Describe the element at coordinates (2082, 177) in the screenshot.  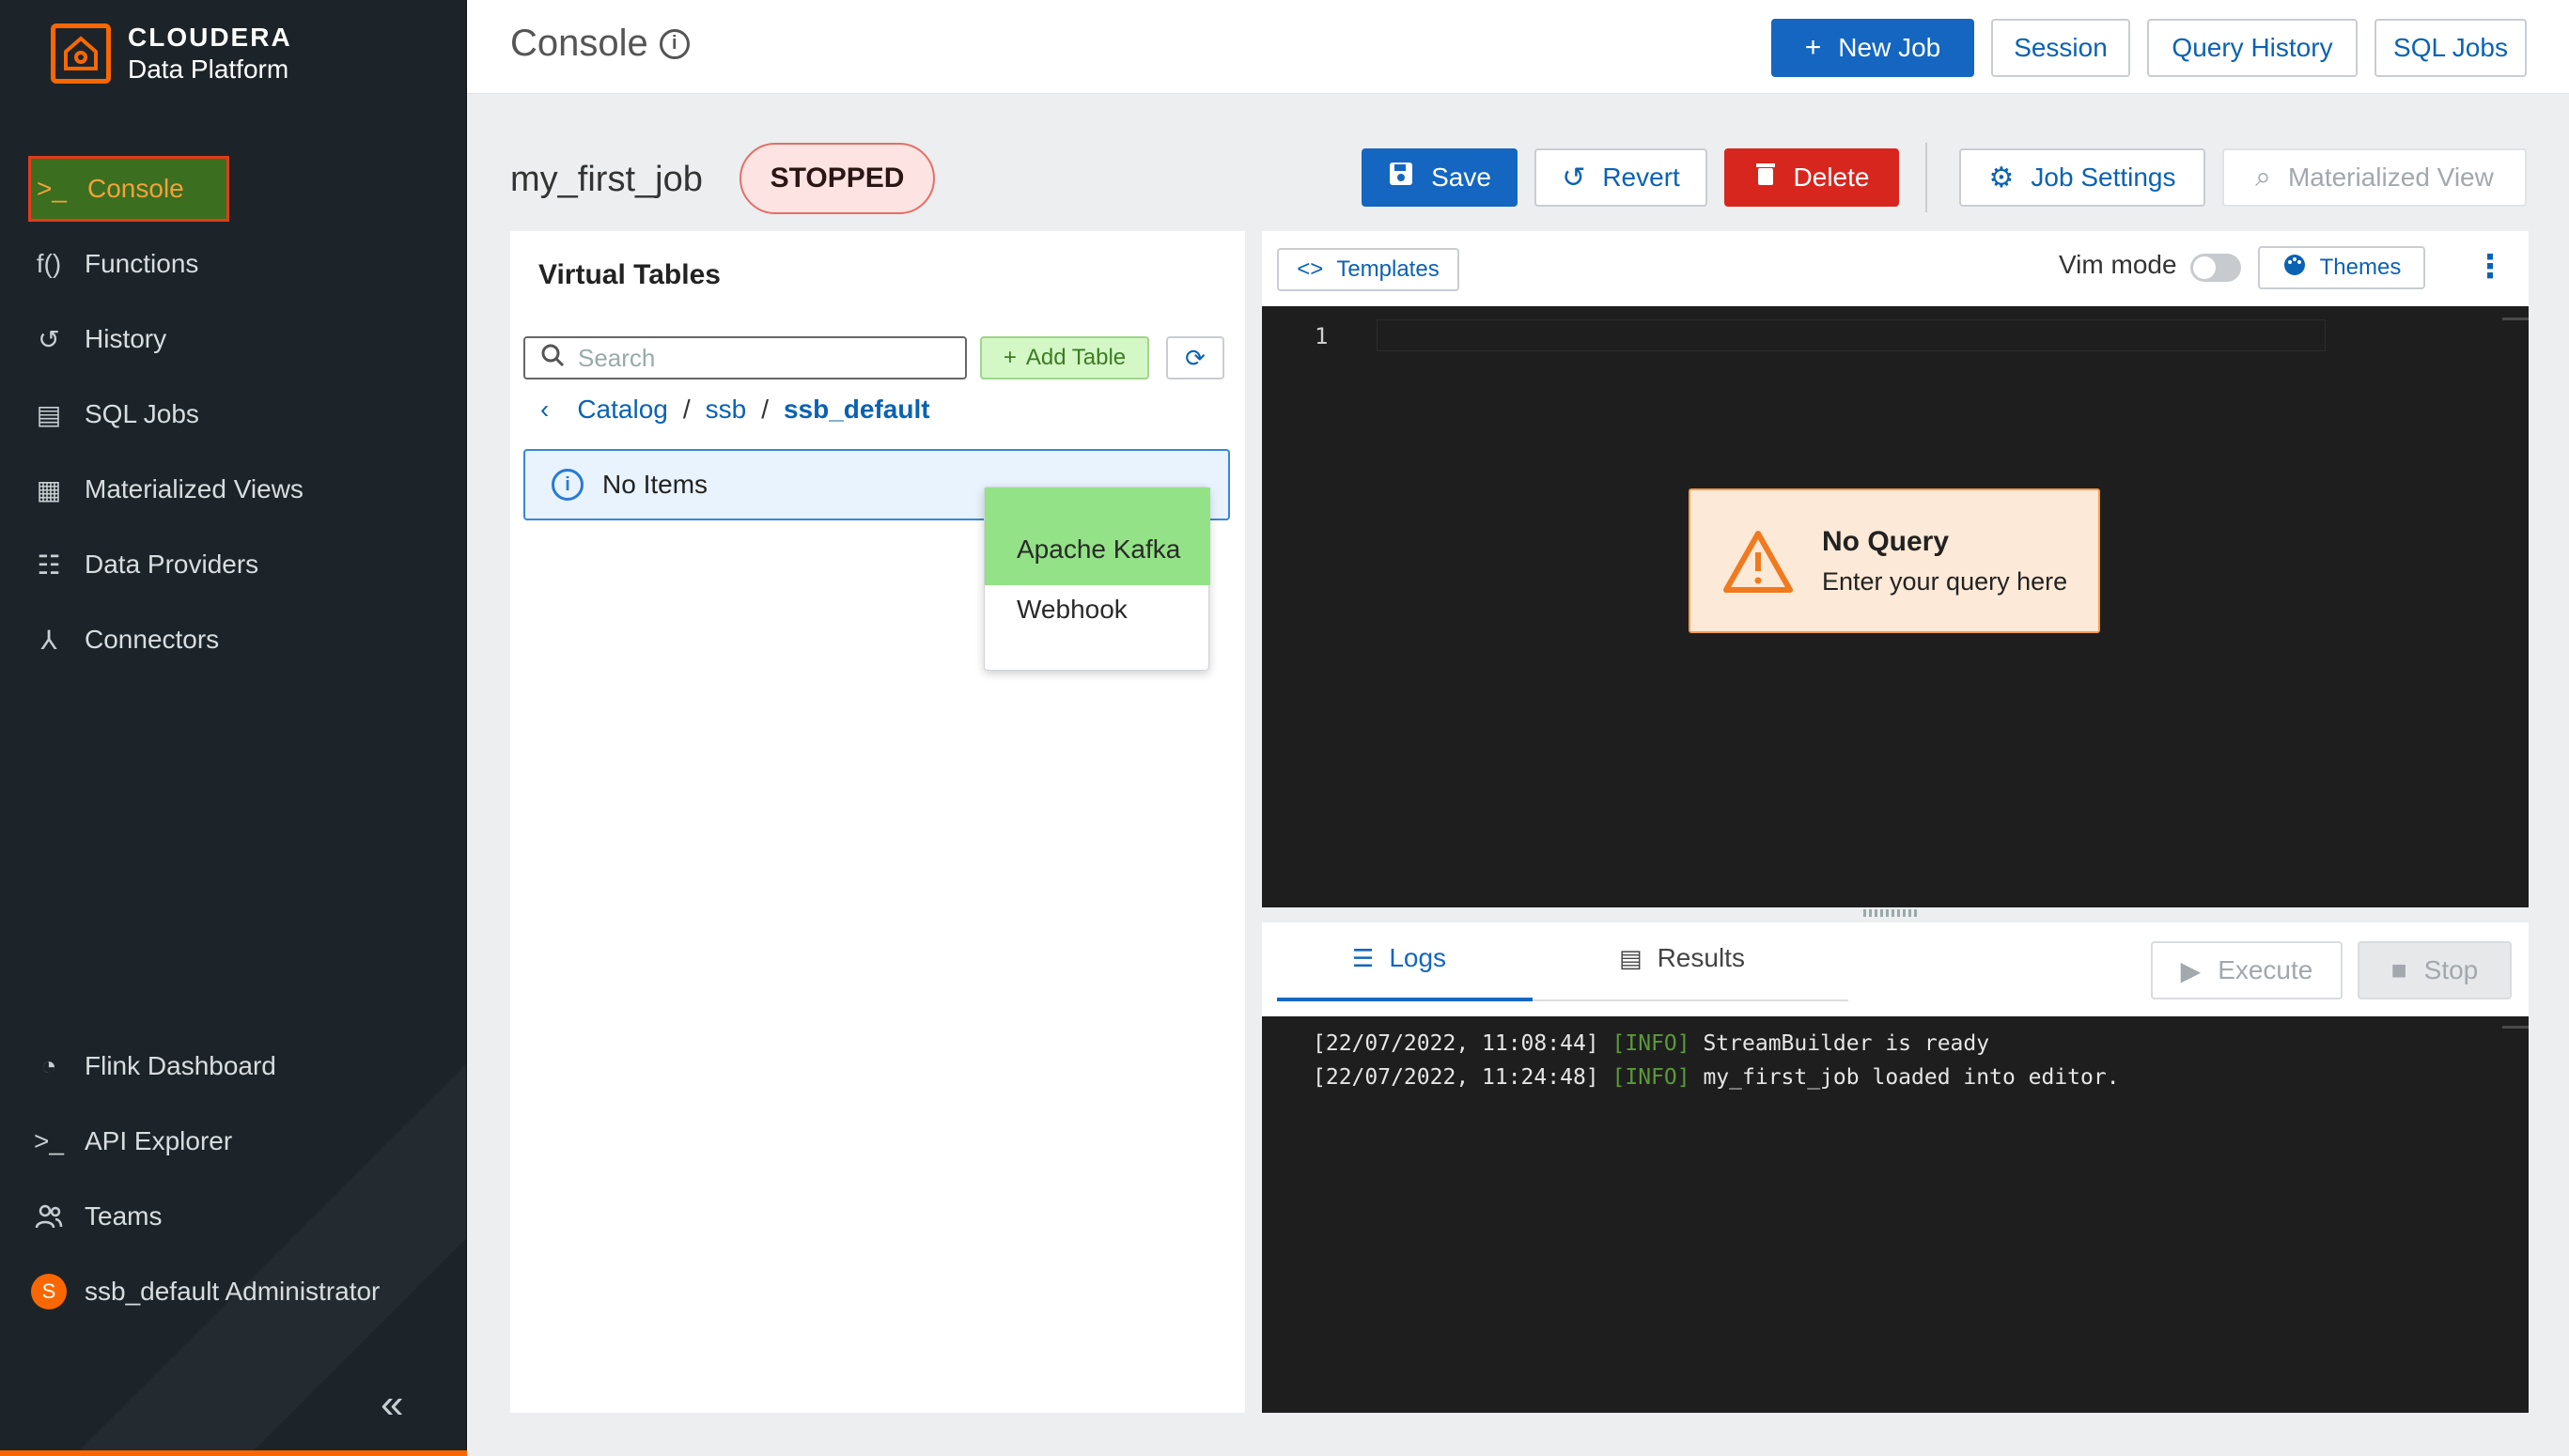
I see `job-settings-button: ⚙ Job Settings` at that location.